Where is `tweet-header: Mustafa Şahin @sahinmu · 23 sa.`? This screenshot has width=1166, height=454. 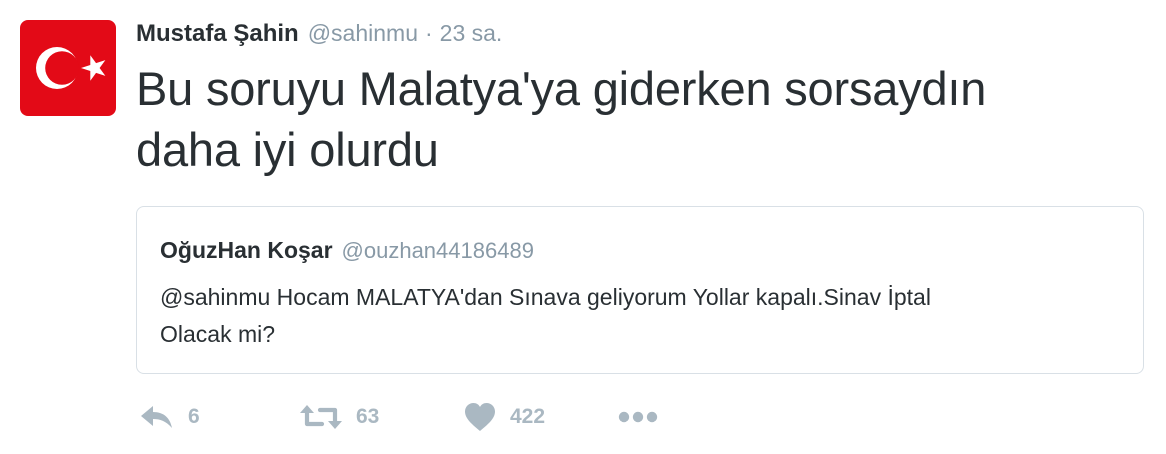
tweet-header: Mustafa Şahin @sahinmu · 23 sa. is located at coordinates (319, 36).